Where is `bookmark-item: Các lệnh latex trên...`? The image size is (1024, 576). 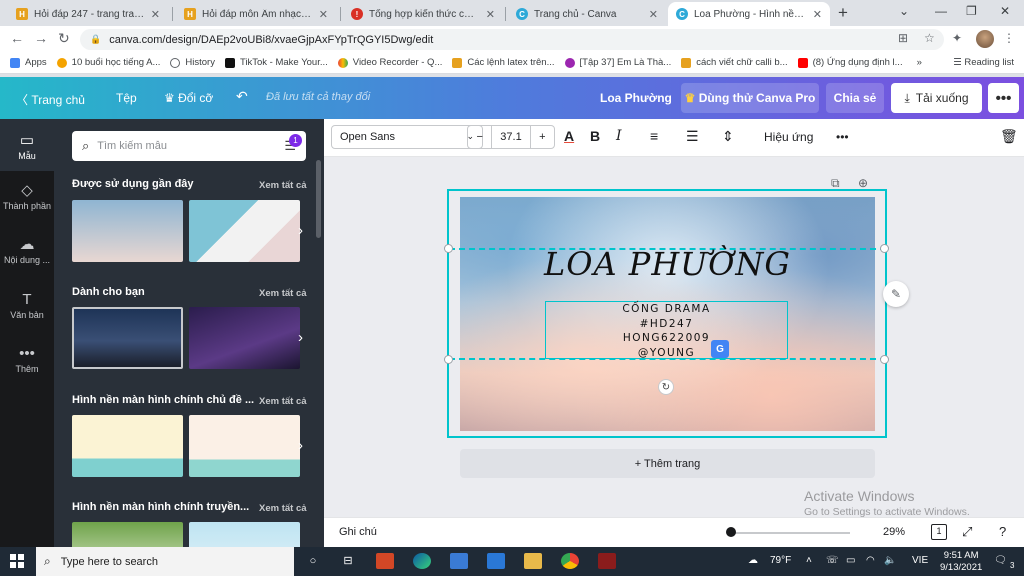
bookmark-item: Các lệnh latex trên... is located at coordinates (503, 62).